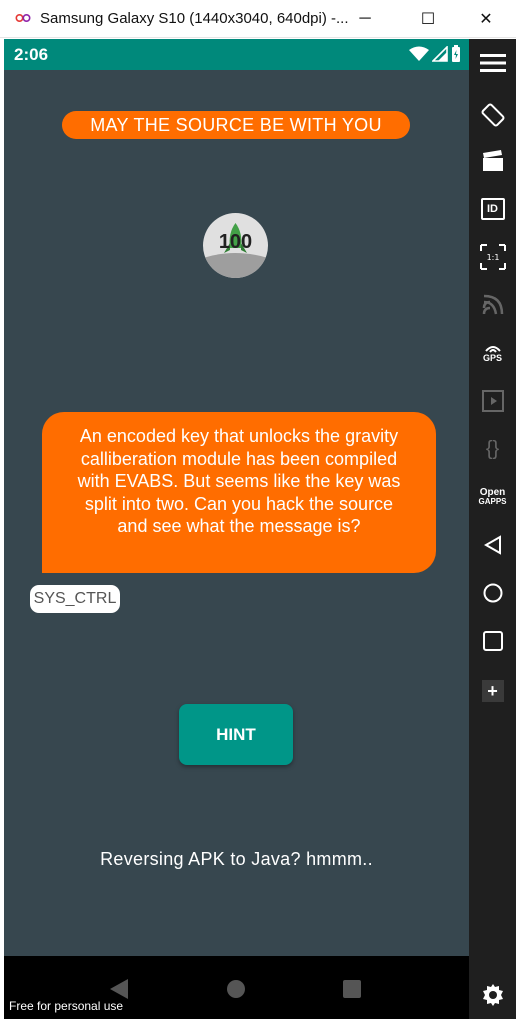  Describe the element at coordinates (492, 545) in the screenshot. I see `back-icon` at that location.